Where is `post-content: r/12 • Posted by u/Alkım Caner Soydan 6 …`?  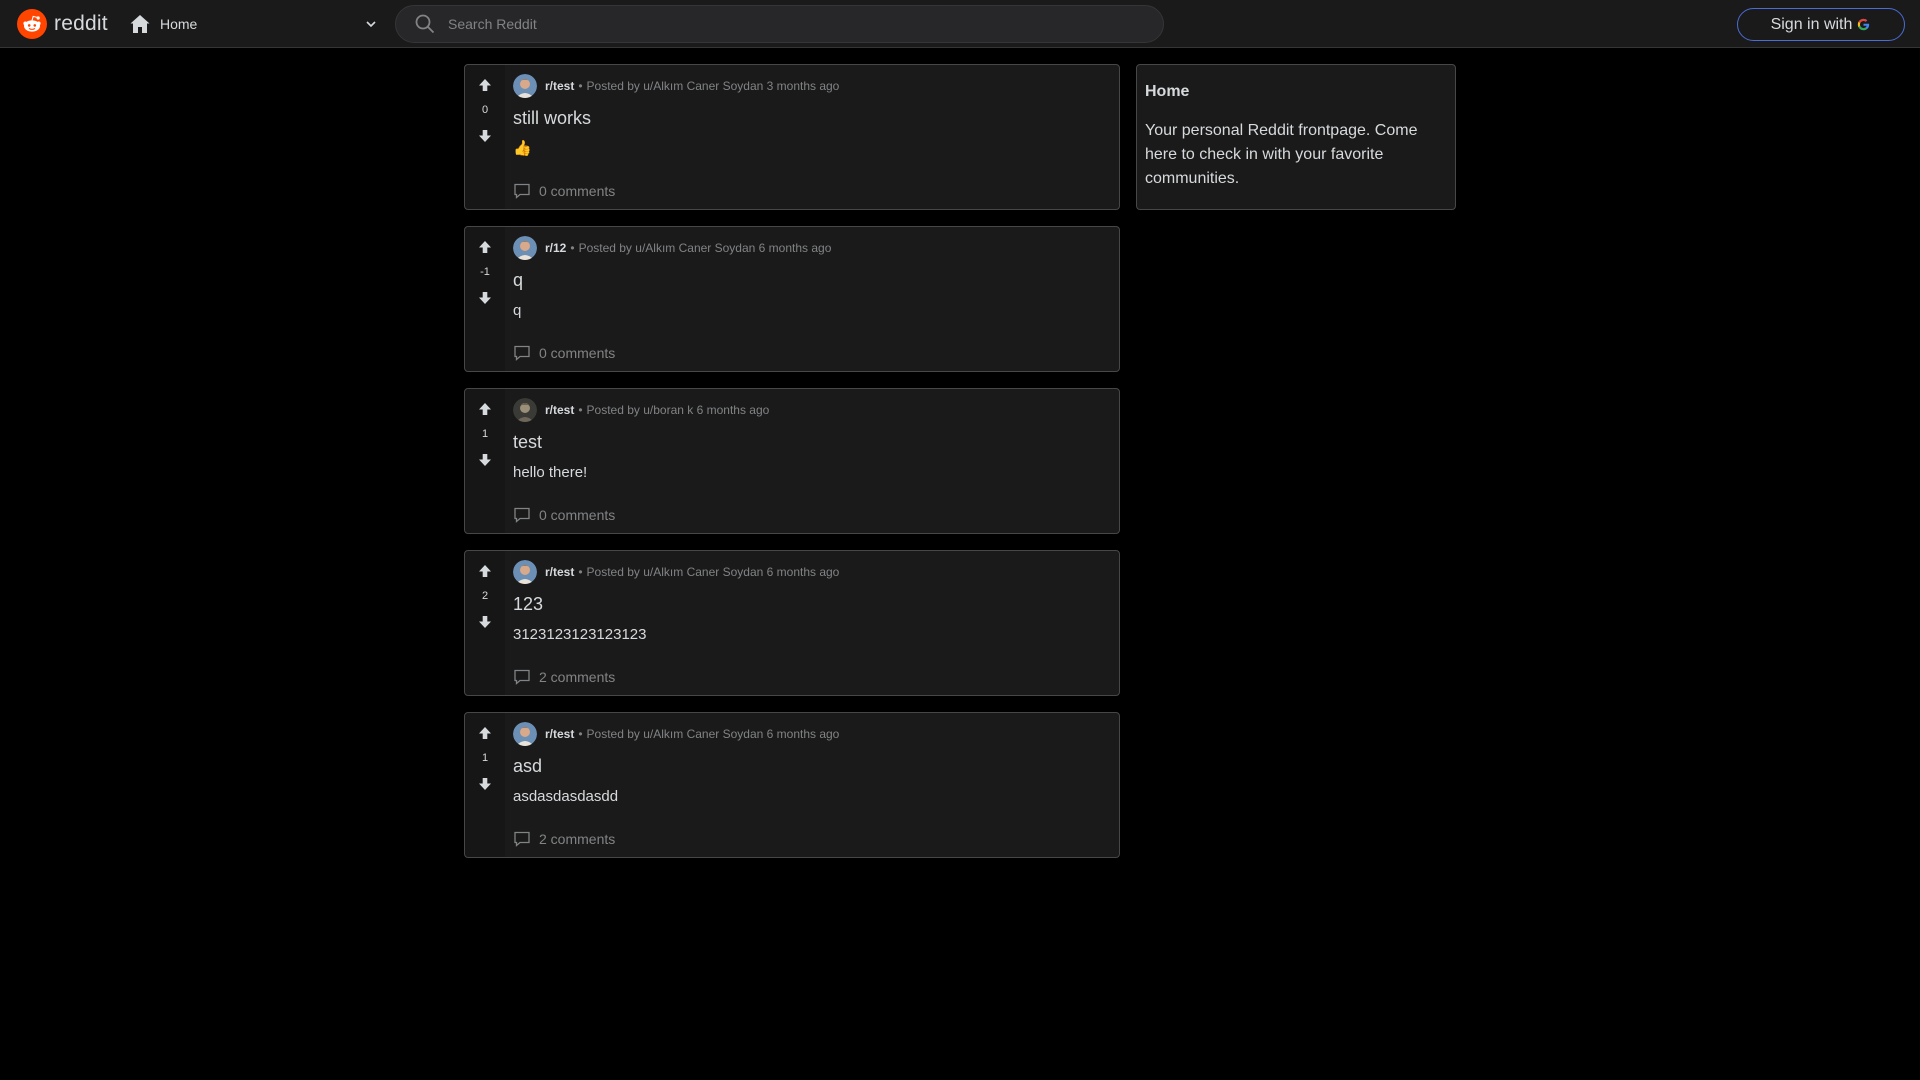 post-content: r/12 • Posted by u/Alkım Caner Soydan 6 … is located at coordinates (812, 299).